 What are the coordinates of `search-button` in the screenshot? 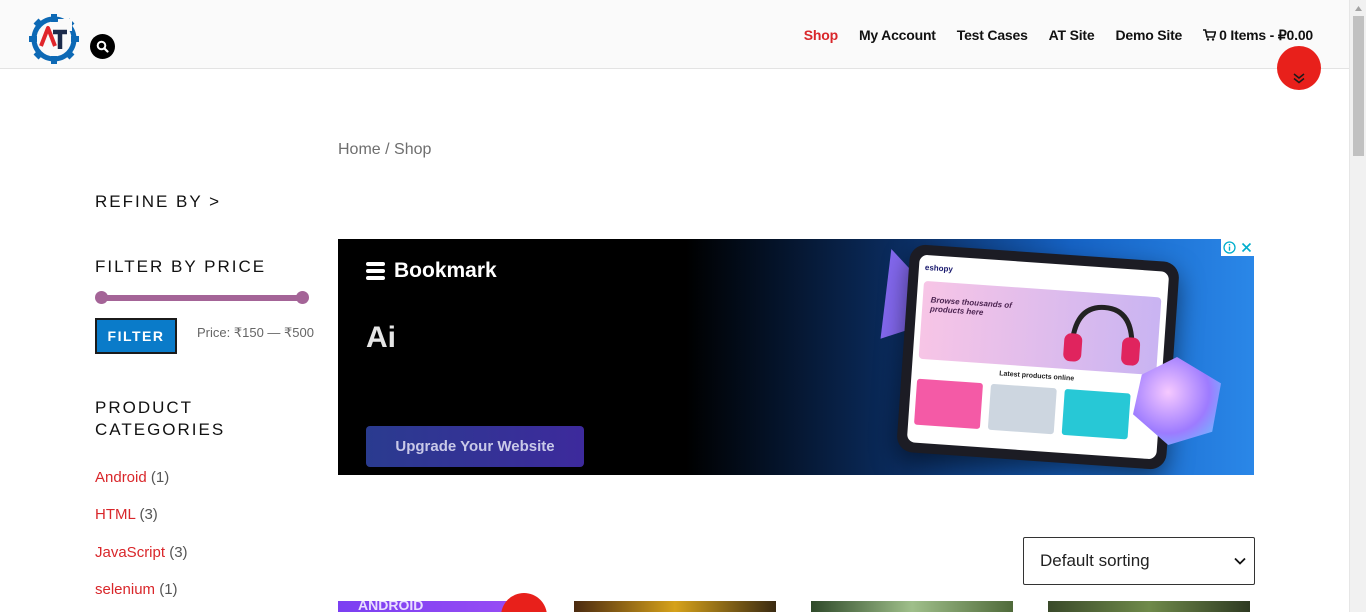 It's located at (102, 46).